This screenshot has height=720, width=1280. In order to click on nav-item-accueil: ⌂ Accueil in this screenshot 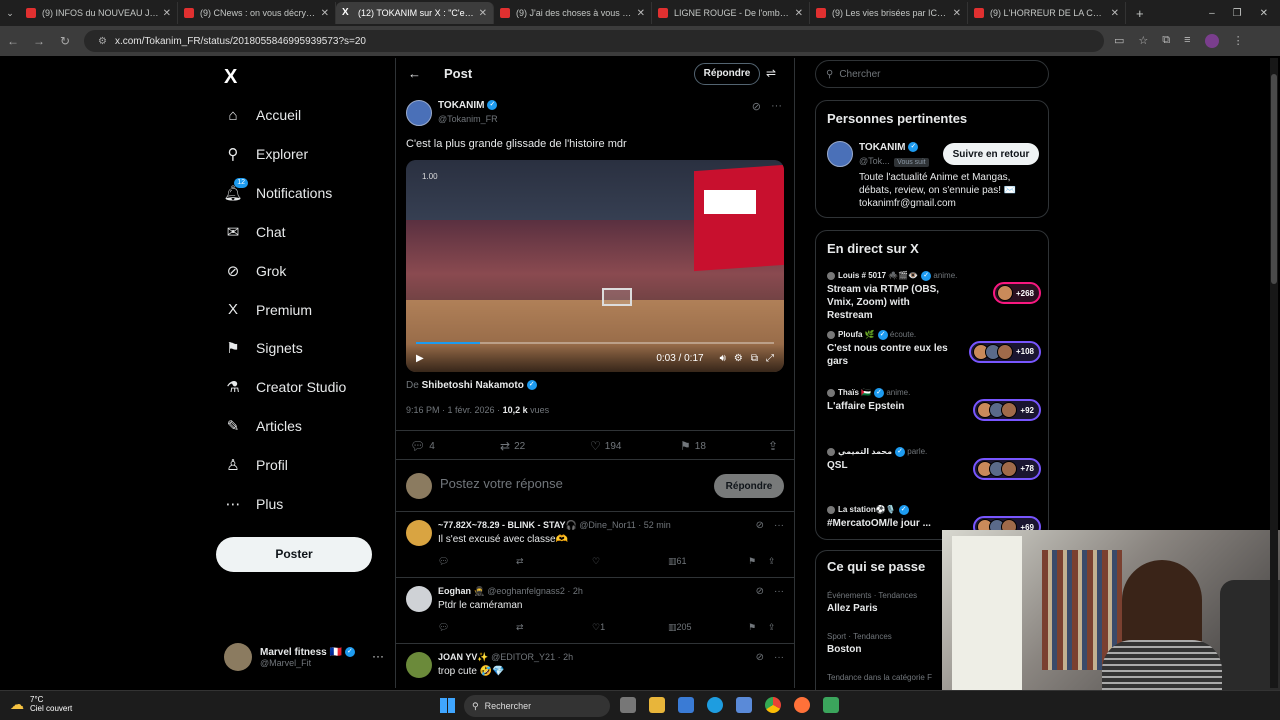, I will do `click(262, 115)`.